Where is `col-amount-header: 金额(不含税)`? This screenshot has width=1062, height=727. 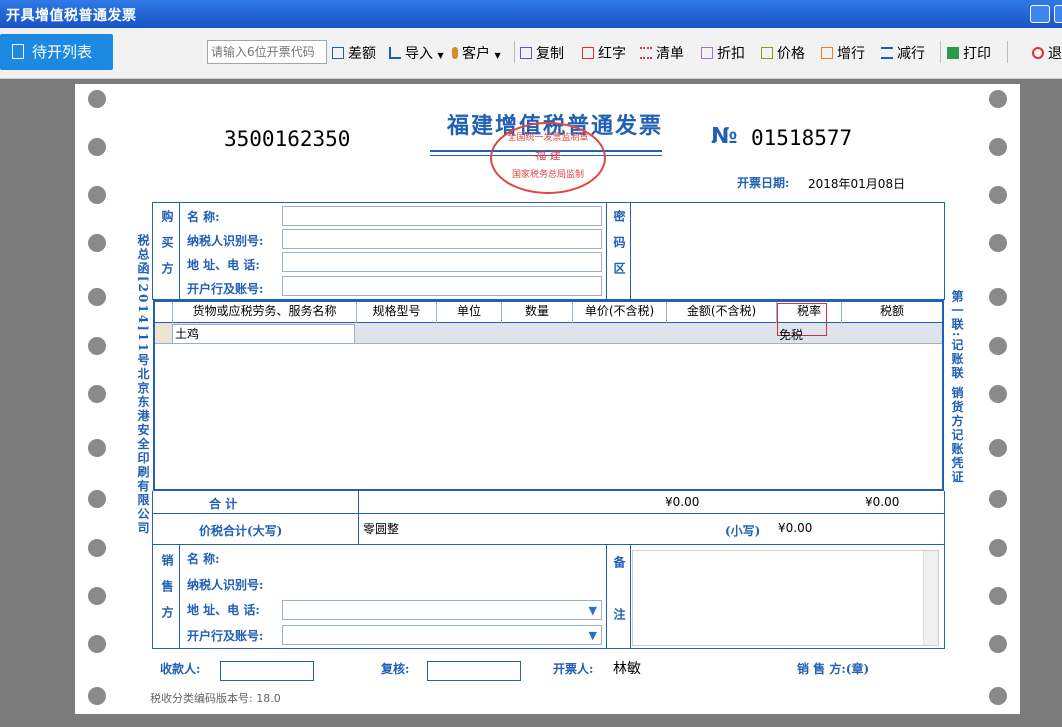
col-amount-header: 金额(不含税) is located at coordinates (721, 311).